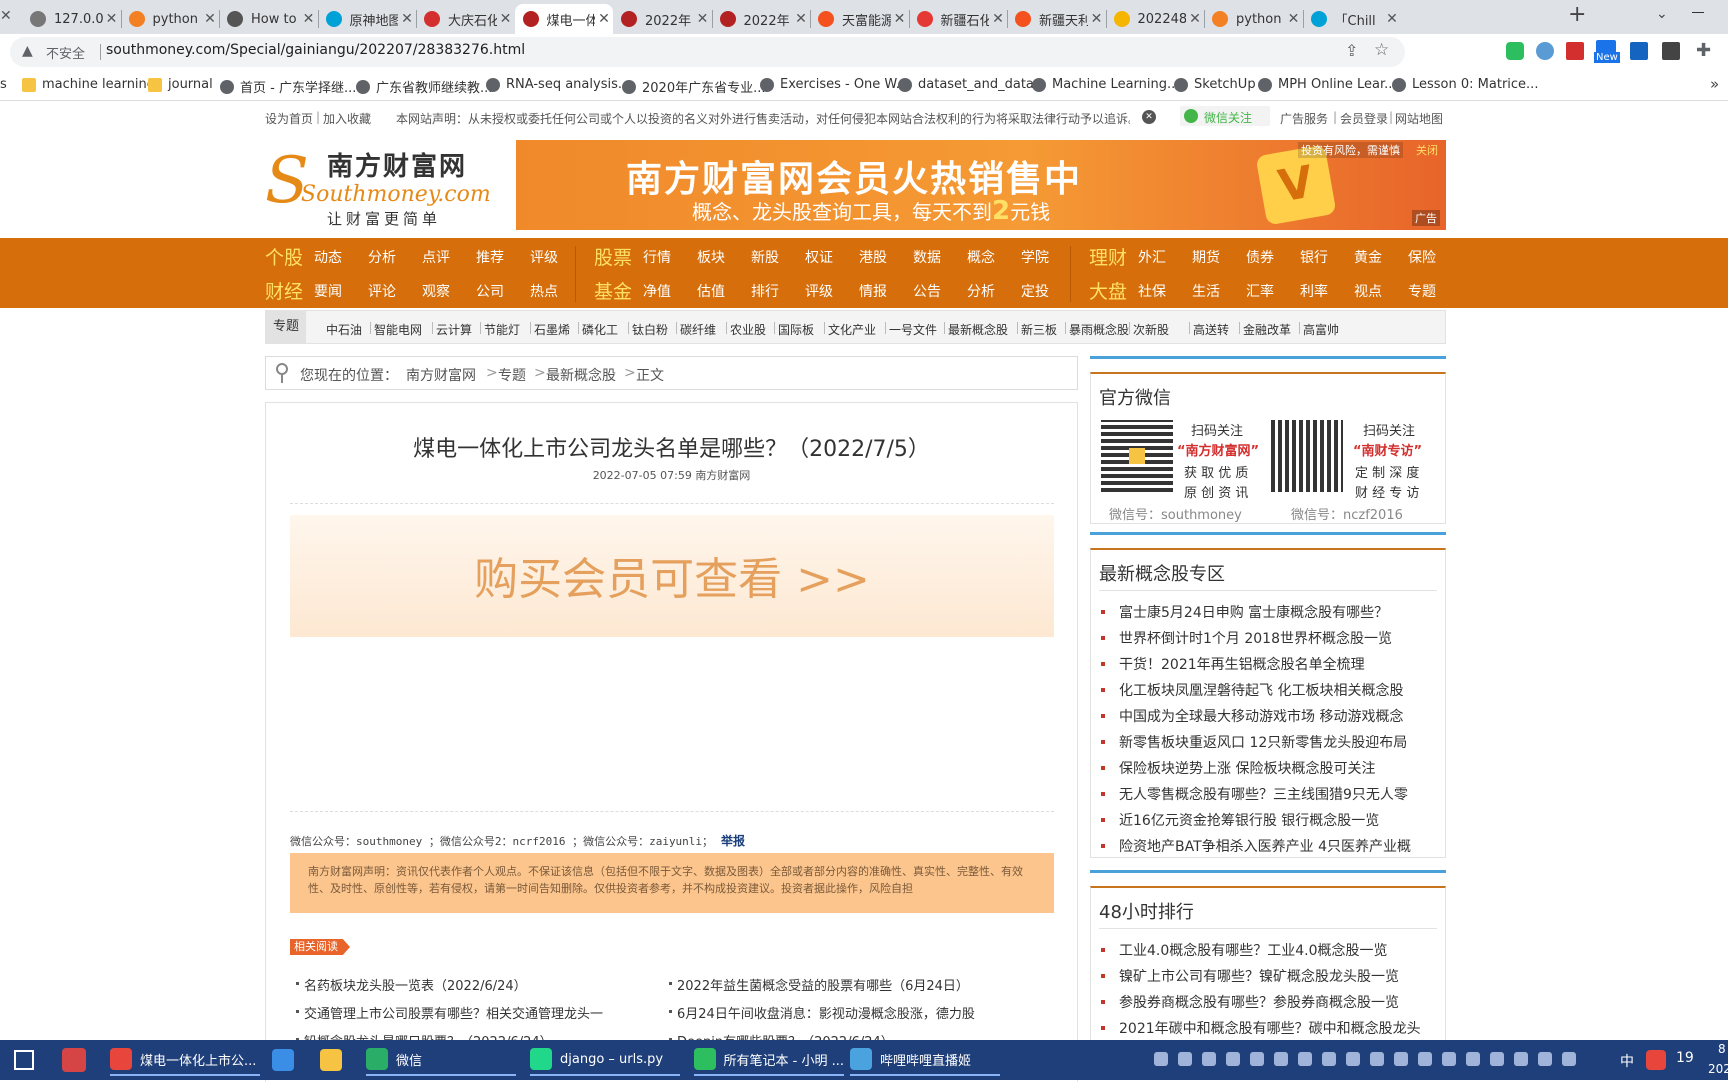 The image size is (1728, 1082). I want to click on nav-item: 行情, so click(657, 257).